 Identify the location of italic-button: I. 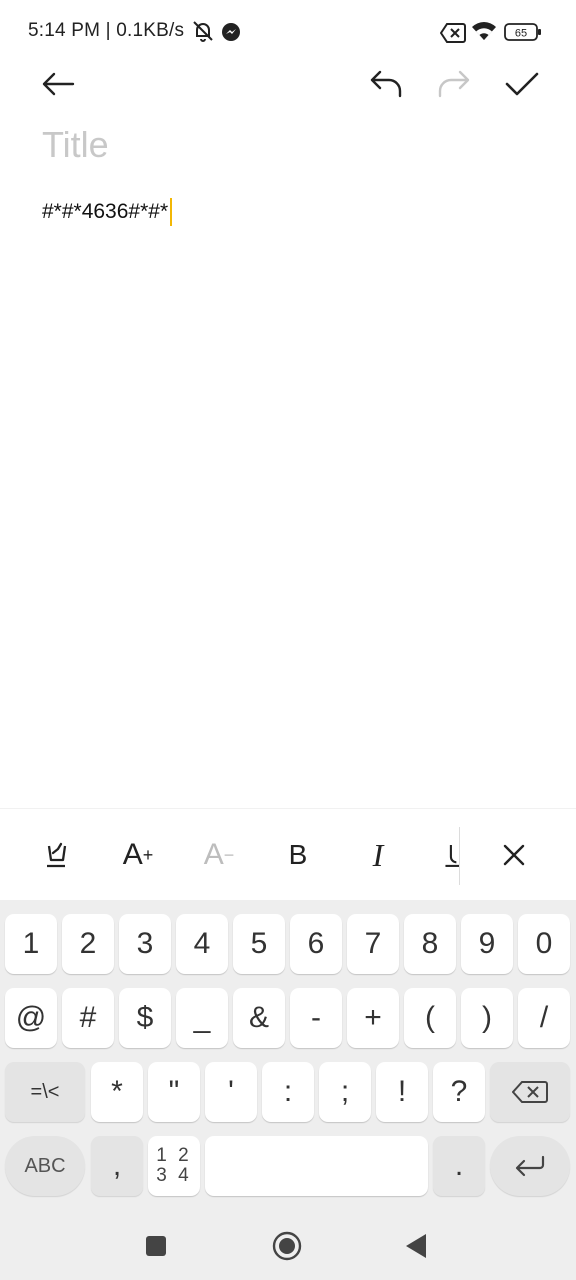
(378, 855).